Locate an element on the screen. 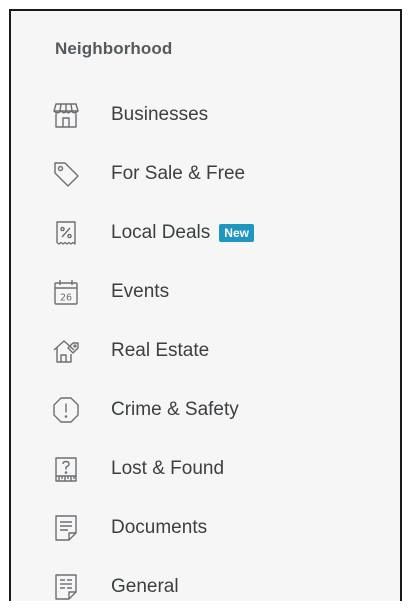 The width and height of the screenshot is (413, 616). new-badge: New is located at coordinates (236, 232).